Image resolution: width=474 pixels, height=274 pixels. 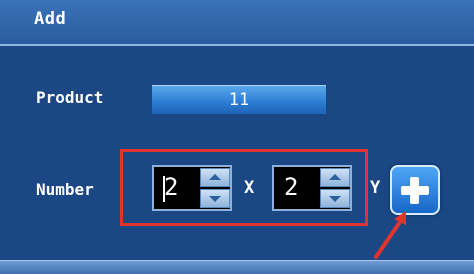 What do you see at coordinates (164, 189) in the screenshot?
I see `text-cursor` at bounding box center [164, 189].